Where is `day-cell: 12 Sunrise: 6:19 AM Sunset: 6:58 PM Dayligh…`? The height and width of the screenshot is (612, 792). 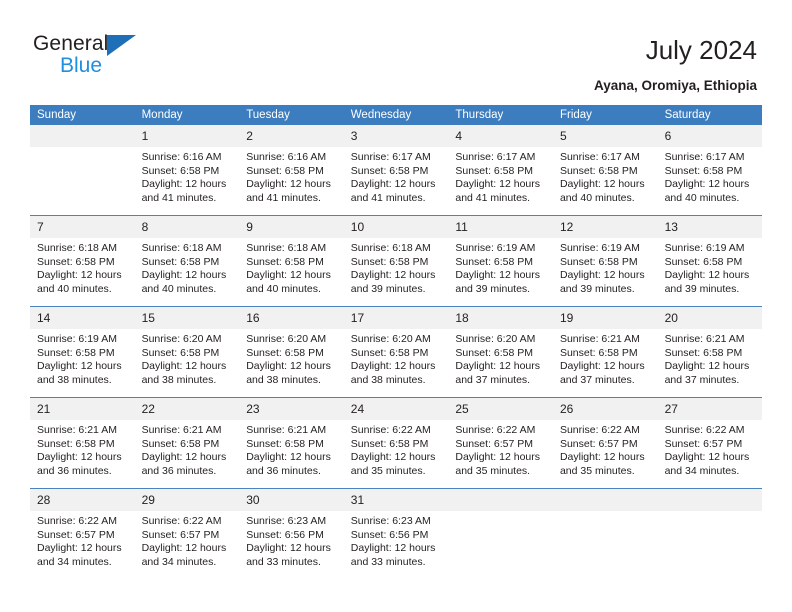
day-cell: 12 Sunrise: 6:19 AM Sunset: 6:58 PM Dayligh… is located at coordinates (605, 261).